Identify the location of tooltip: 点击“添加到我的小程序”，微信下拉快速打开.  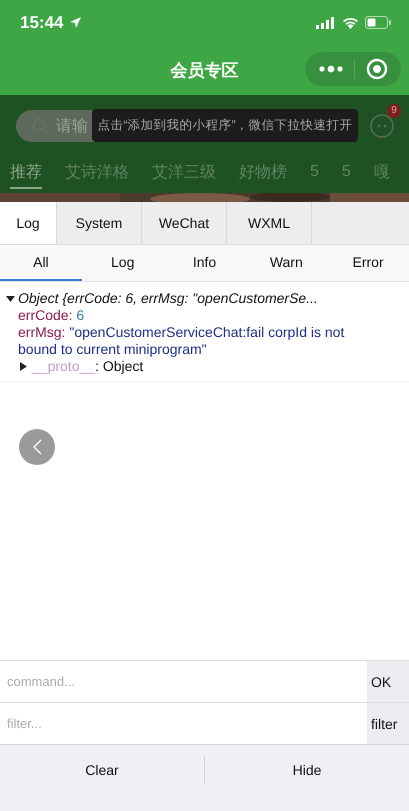
(225, 125).